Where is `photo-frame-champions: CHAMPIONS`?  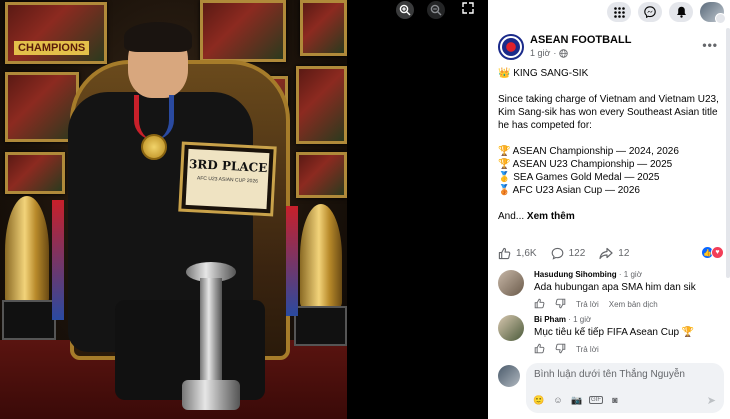
photo-frame-champions: CHAMPIONS is located at coordinates (56, 33).